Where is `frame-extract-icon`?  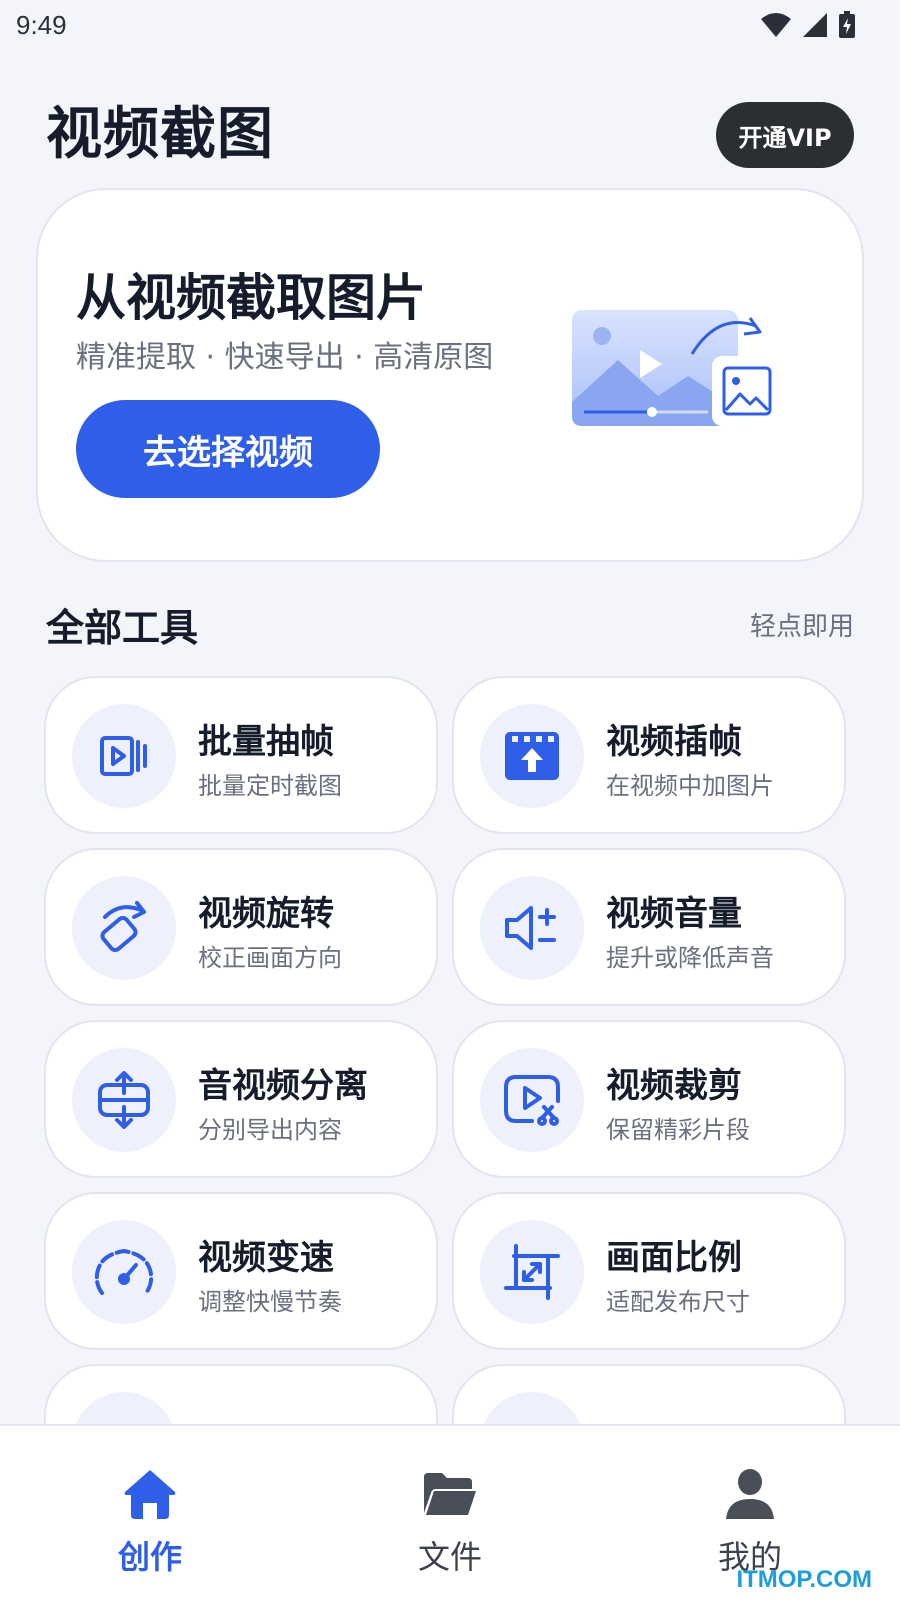 frame-extract-icon is located at coordinates (123, 756).